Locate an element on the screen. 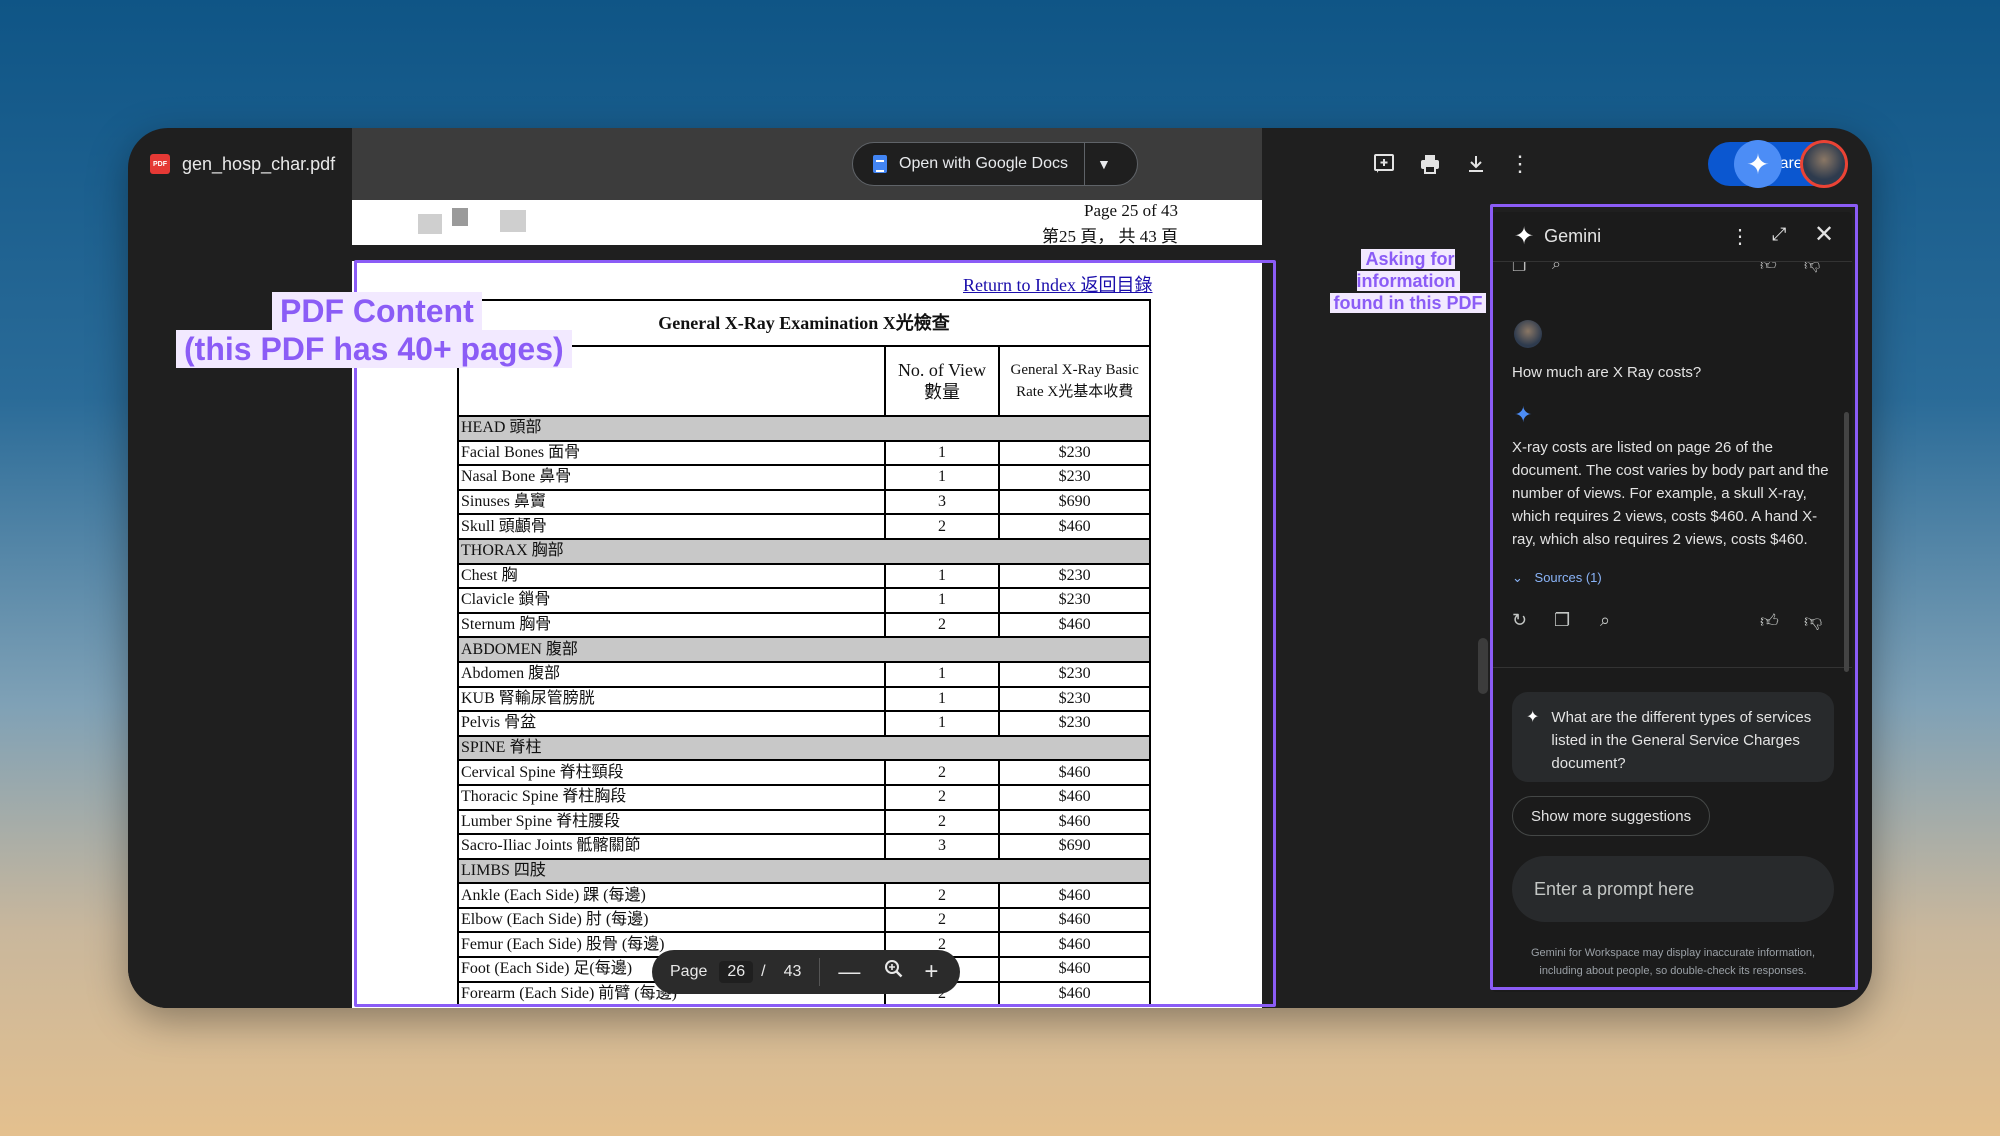 The height and width of the screenshot is (1136, 2000). callout-line: (this PDF has 40+ pages) is located at coordinates (374, 349).